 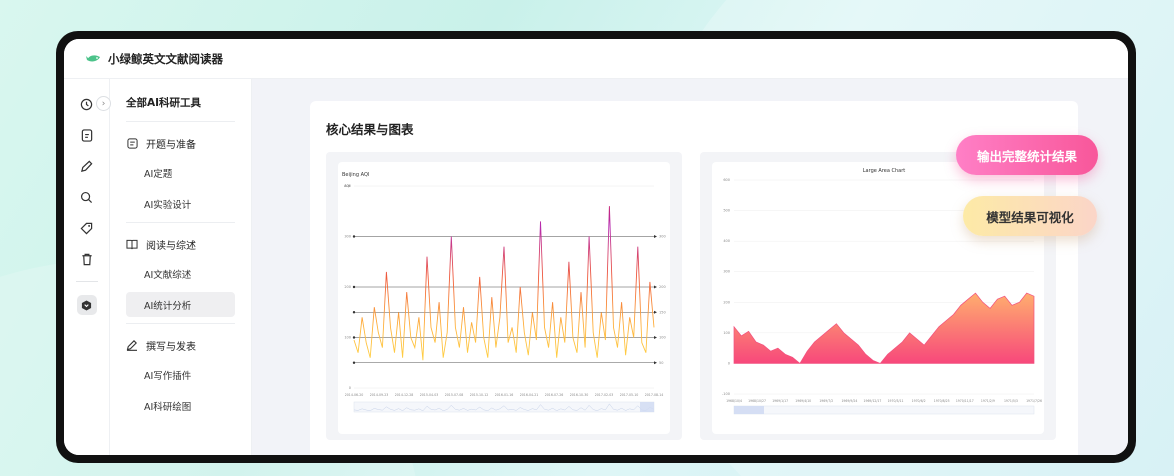 I want to click on threshold-label: 50, so click(x=661, y=363).